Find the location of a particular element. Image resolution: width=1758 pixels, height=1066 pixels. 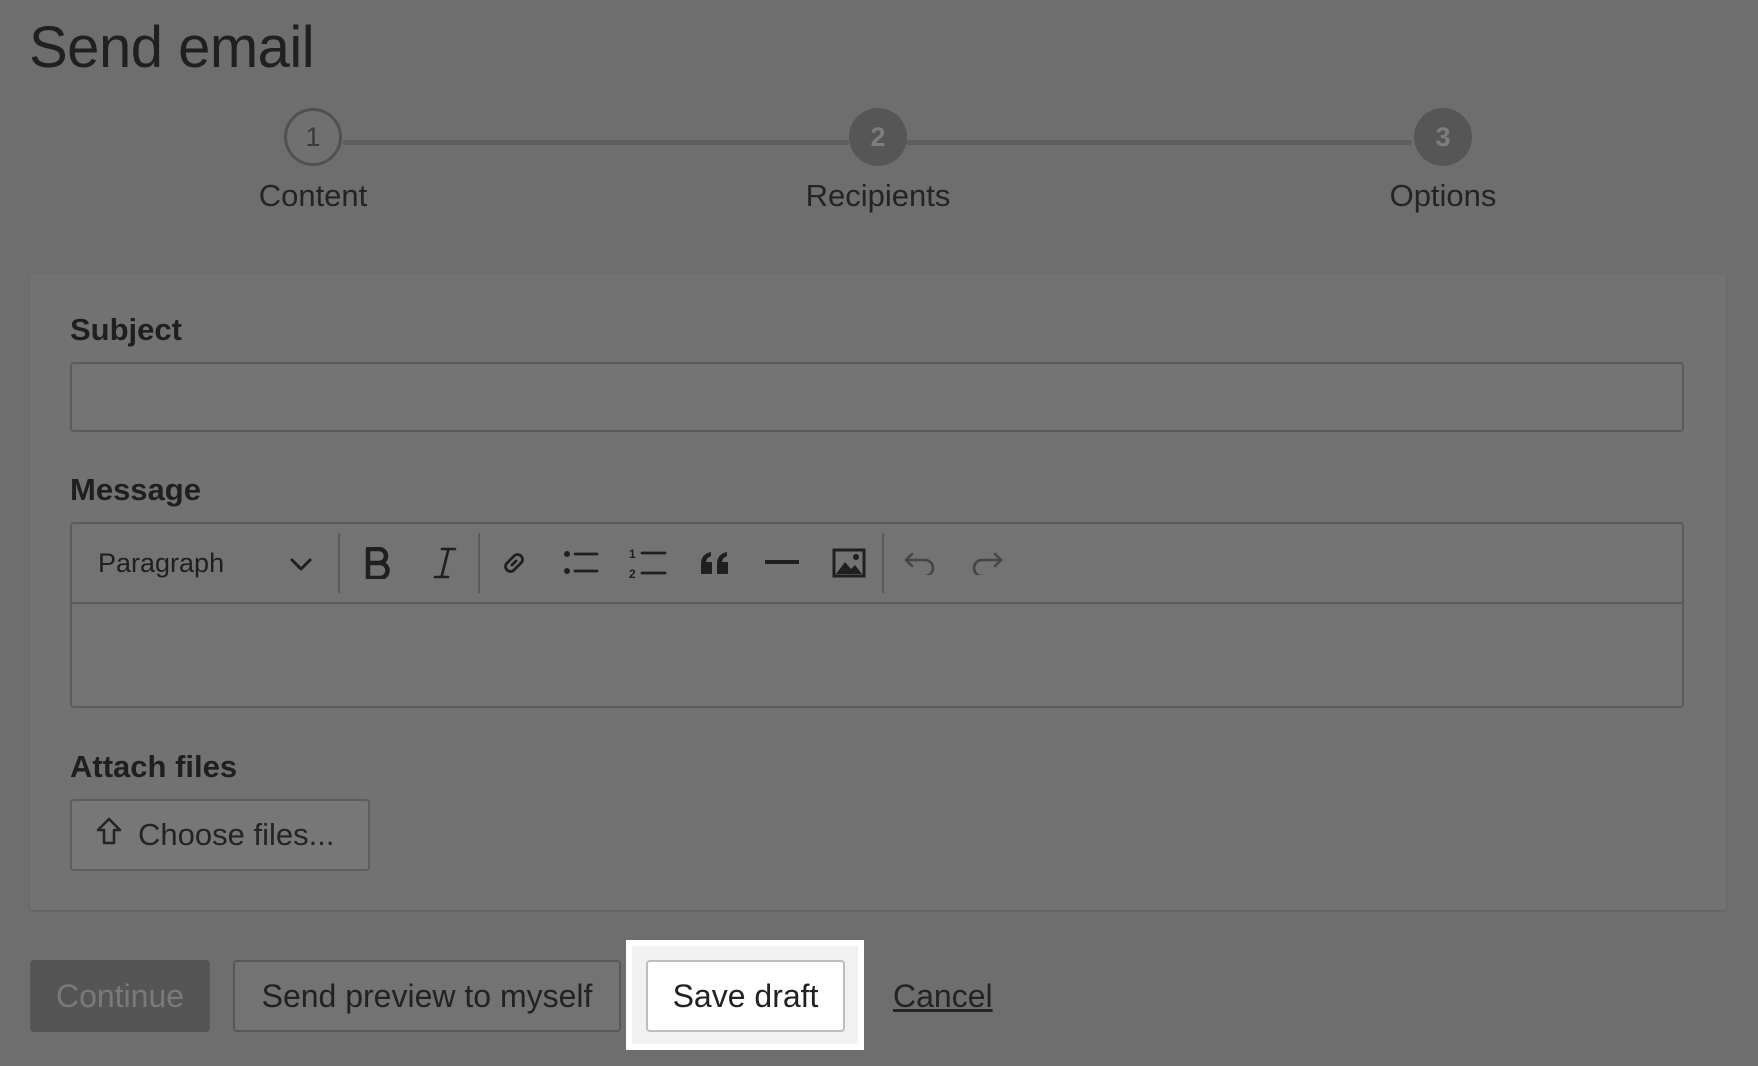

progress-stepper: 1 Content 2 Recipients 3 Options is located at coordinates (879, 168).